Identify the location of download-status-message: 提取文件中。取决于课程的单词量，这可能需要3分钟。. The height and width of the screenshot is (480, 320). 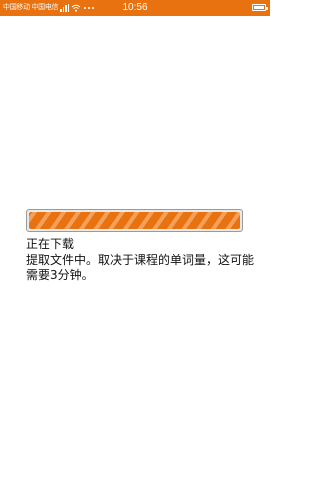
(140, 267).